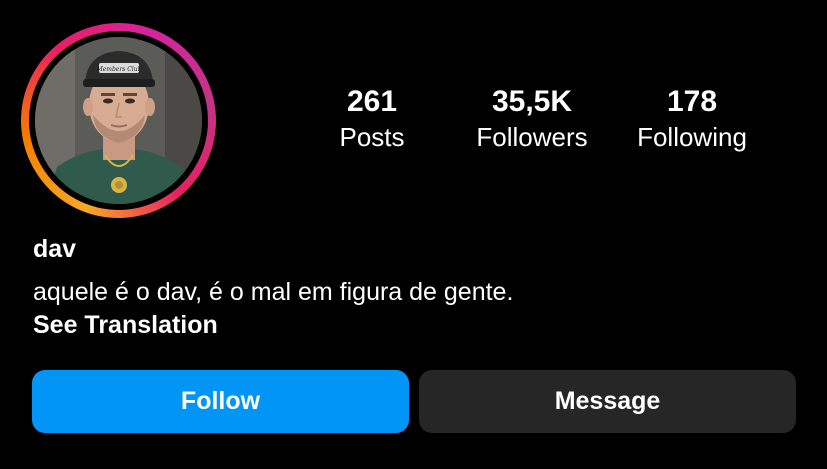 Image resolution: width=827 pixels, height=469 pixels. I want to click on followers-label: Followers, so click(532, 137).